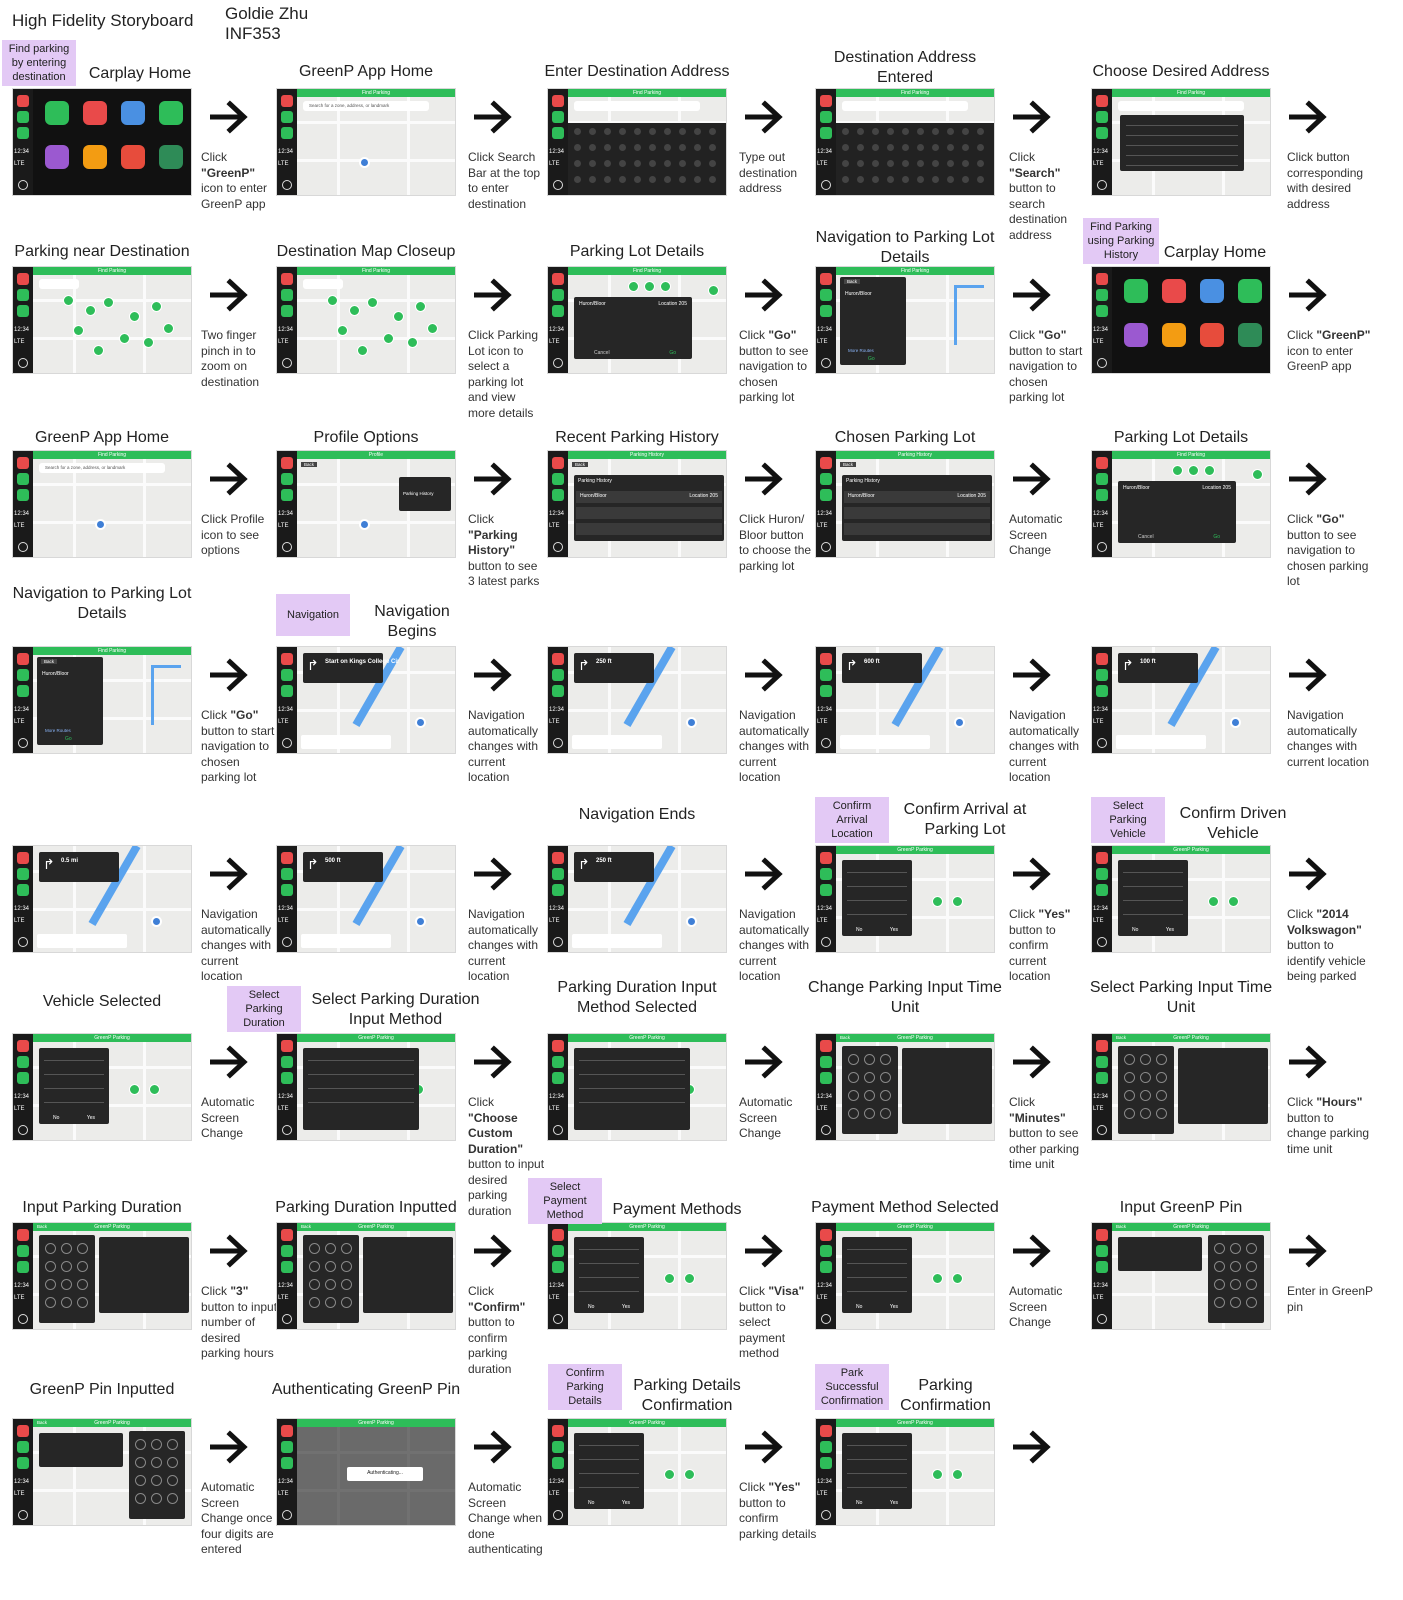  What do you see at coordinates (917, 513) in the screenshot?
I see `history-row` at bounding box center [917, 513].